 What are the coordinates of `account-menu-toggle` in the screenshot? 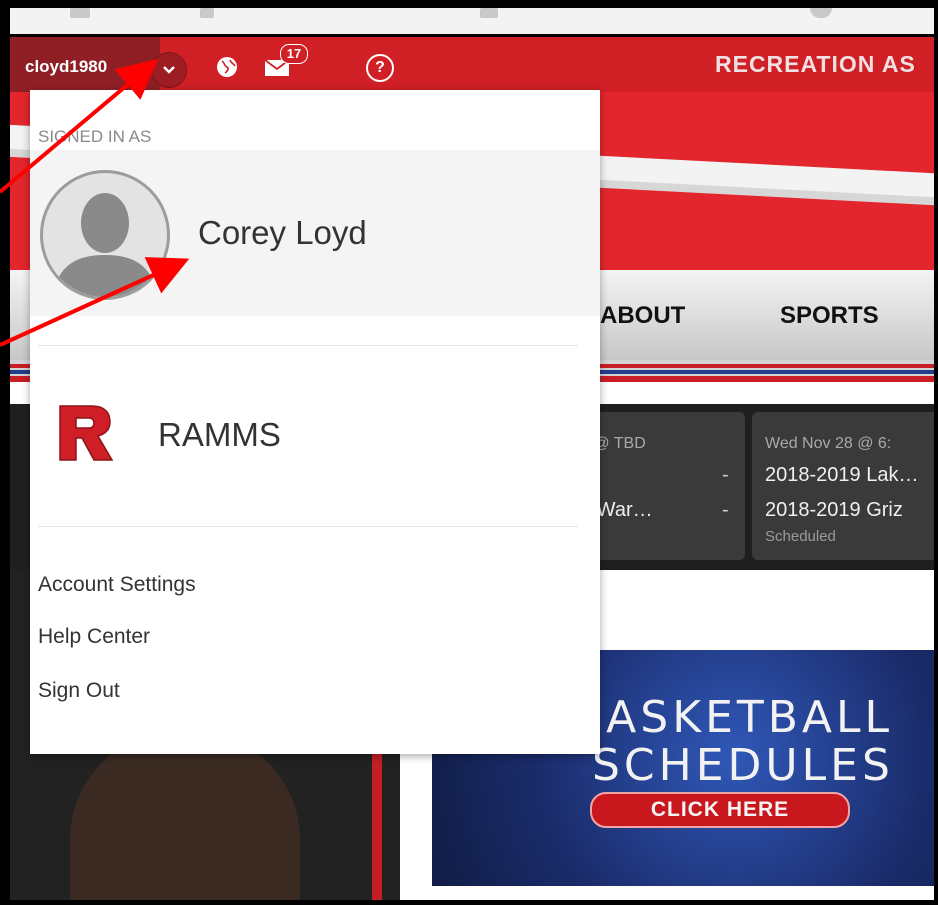 It's located at (169, 70).